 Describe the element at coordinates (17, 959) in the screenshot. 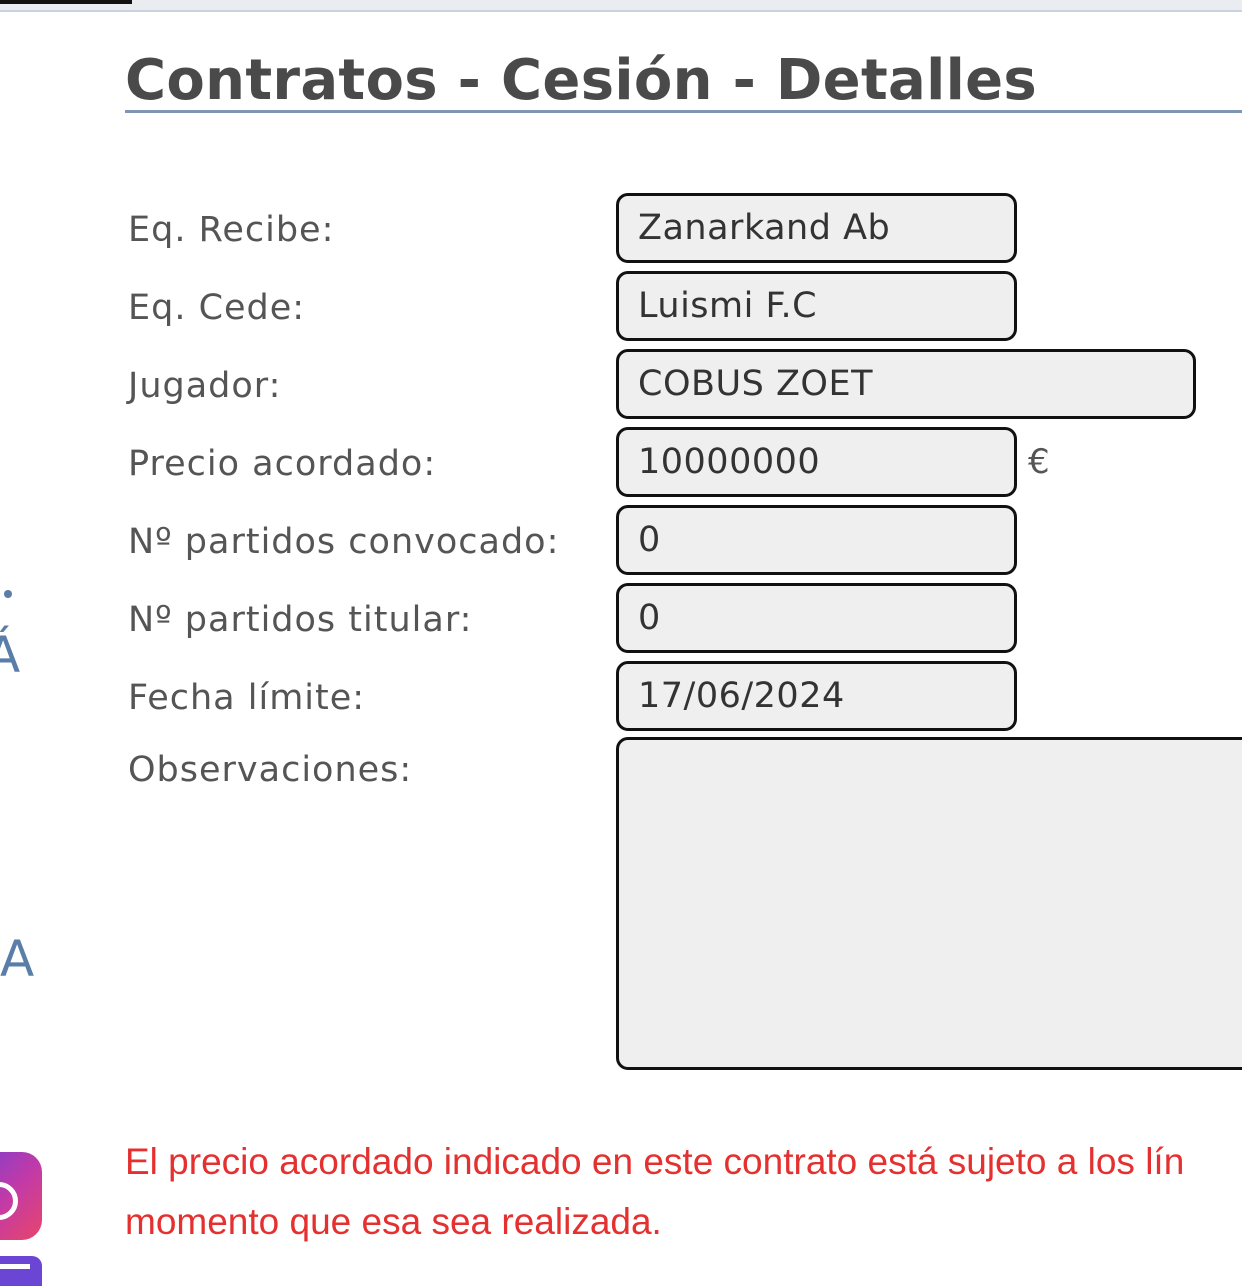

I see `sidebar-menu-item-clipped-2: A` at that location.